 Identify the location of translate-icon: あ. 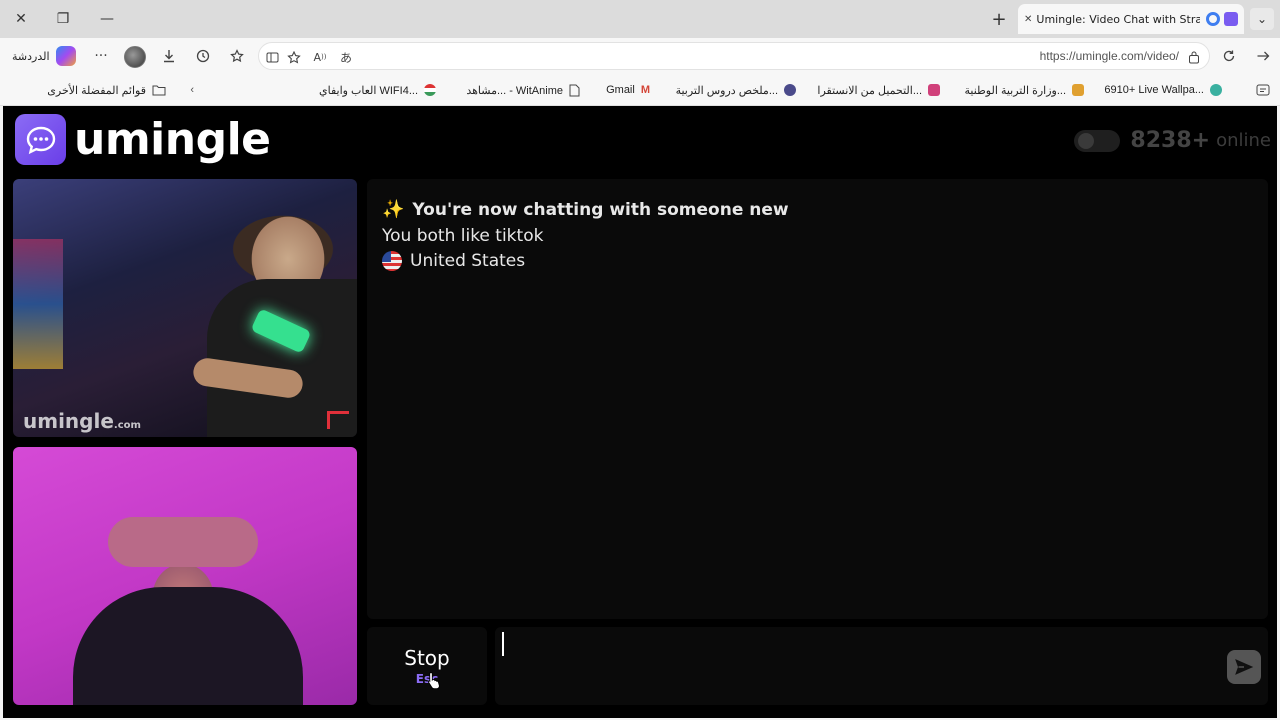
(346, 57).